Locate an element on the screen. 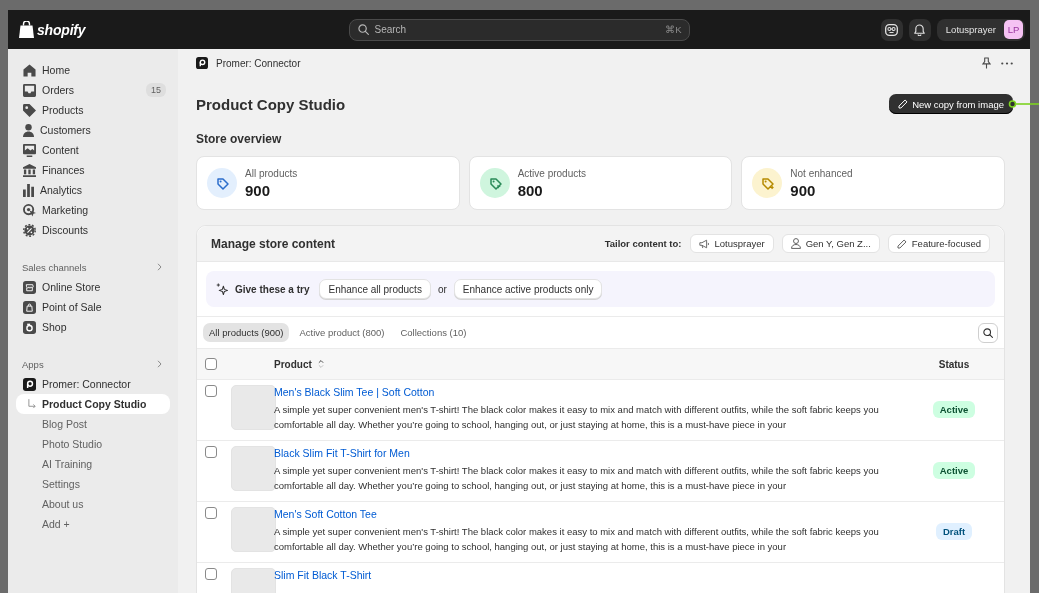 Image resolution: width=1039 pixels, height=593 pixels. new-copy-button: New copy from image is located at coordinates (951, 104).